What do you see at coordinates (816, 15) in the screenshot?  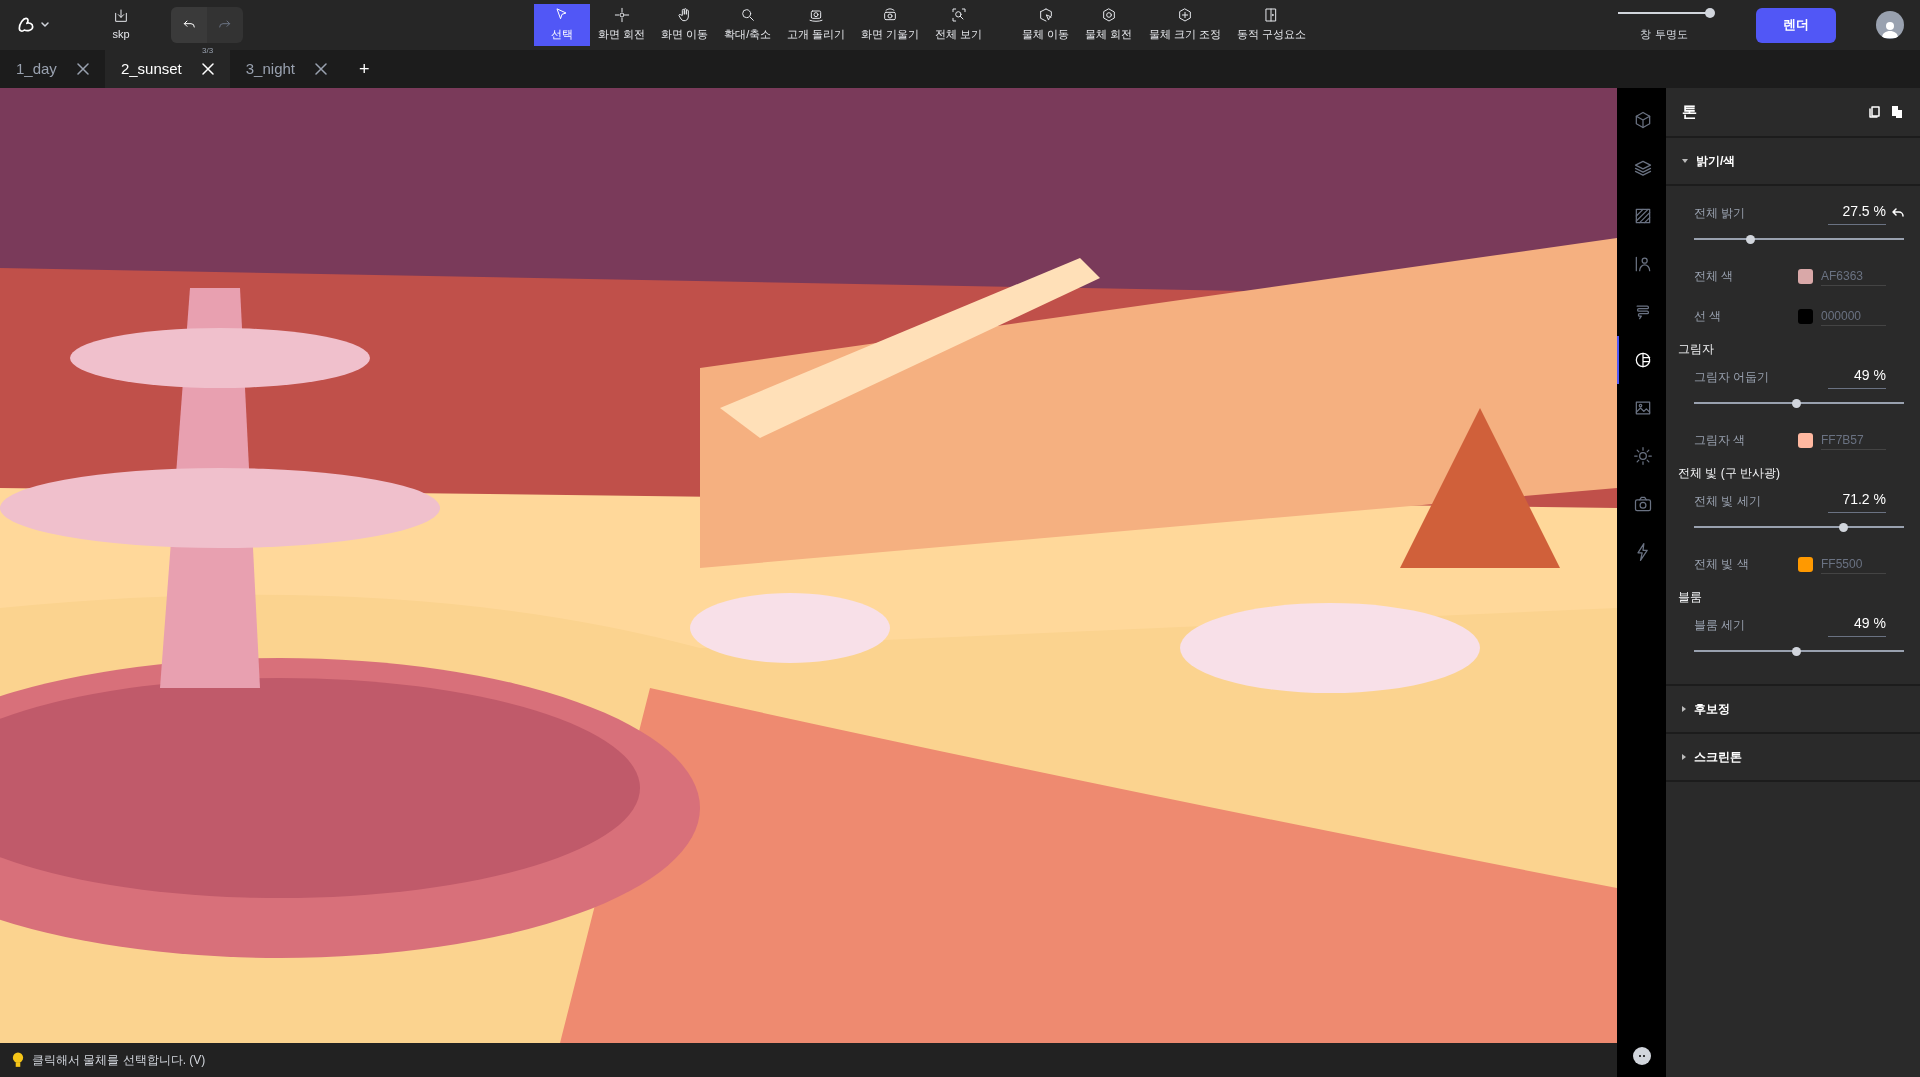 I see `camera-turn-icon` at bounding box center [816, 15].